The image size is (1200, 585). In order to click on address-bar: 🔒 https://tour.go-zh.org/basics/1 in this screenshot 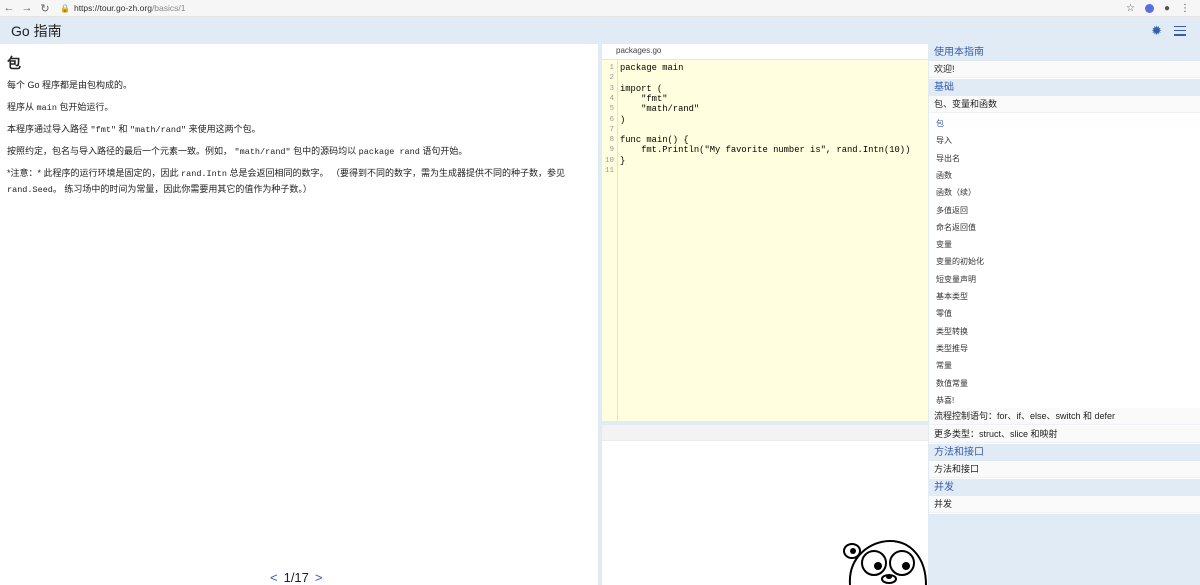, I will do `click(122, 8)`.